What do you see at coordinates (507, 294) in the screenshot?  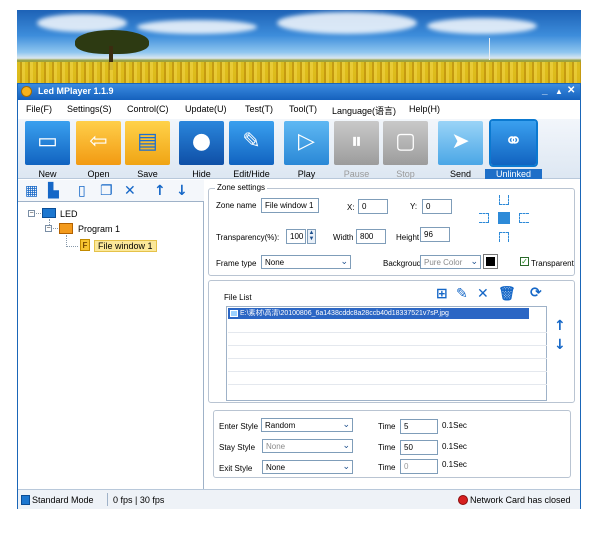 I see `trash-icon: 🗑` at bounding box center [507, 294].